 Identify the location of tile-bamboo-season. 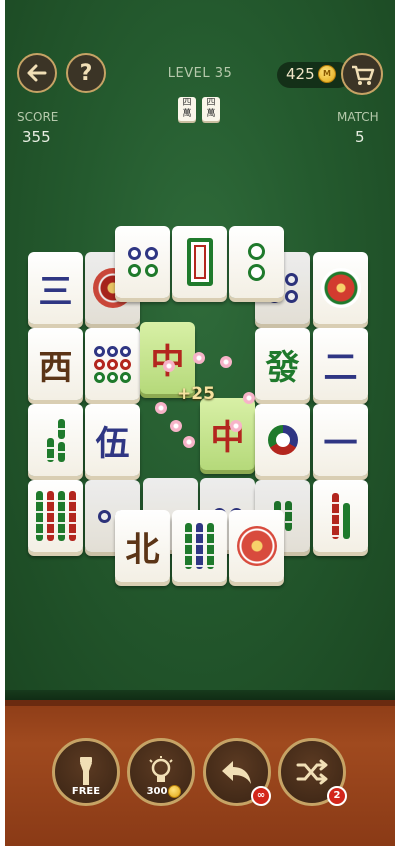
(340, 516).